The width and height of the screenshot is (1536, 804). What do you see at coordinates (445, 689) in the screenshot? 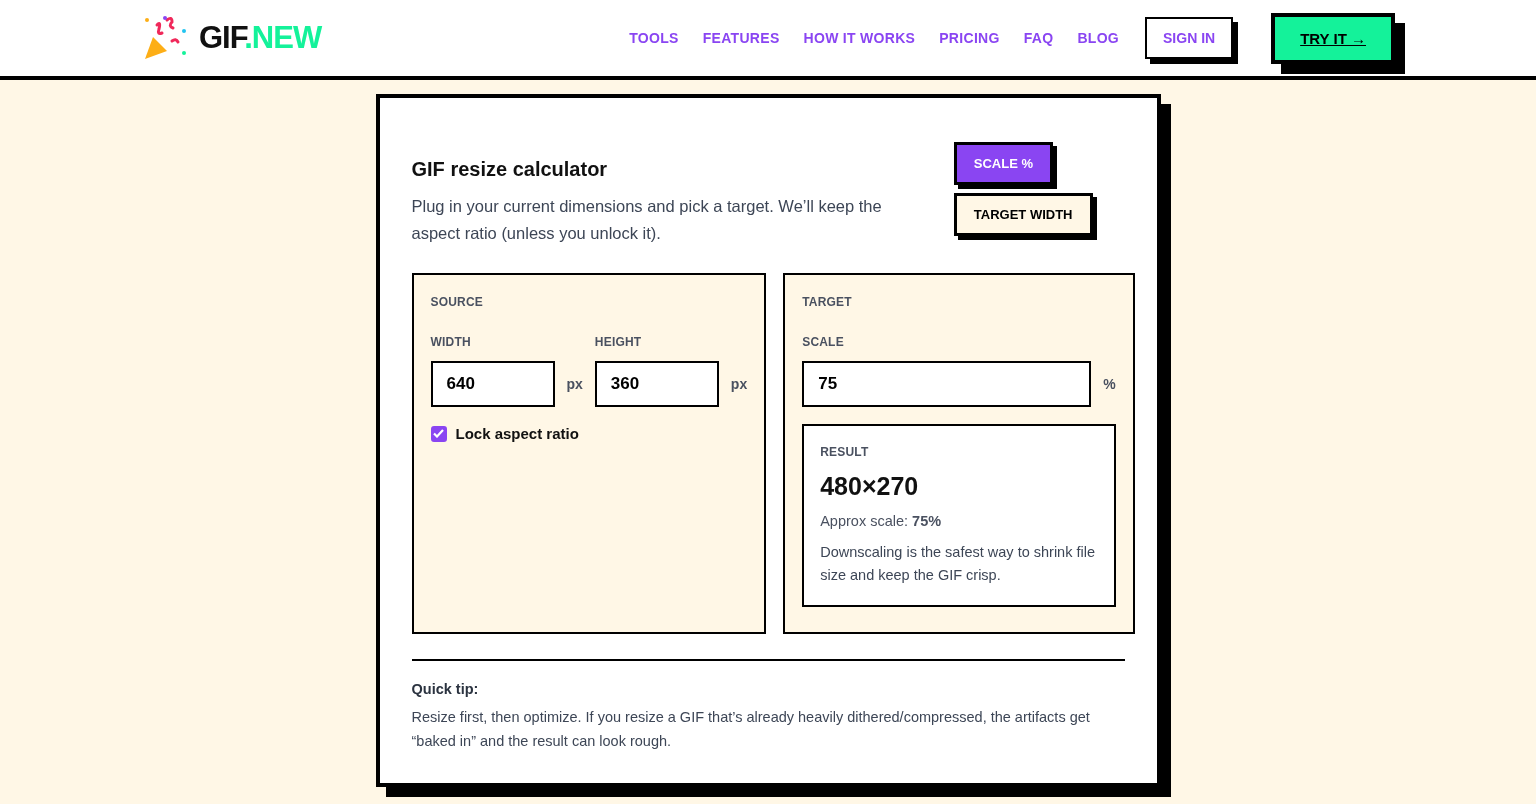
I see `tip-title: Quick tip:` at bounding box center [445, 689].